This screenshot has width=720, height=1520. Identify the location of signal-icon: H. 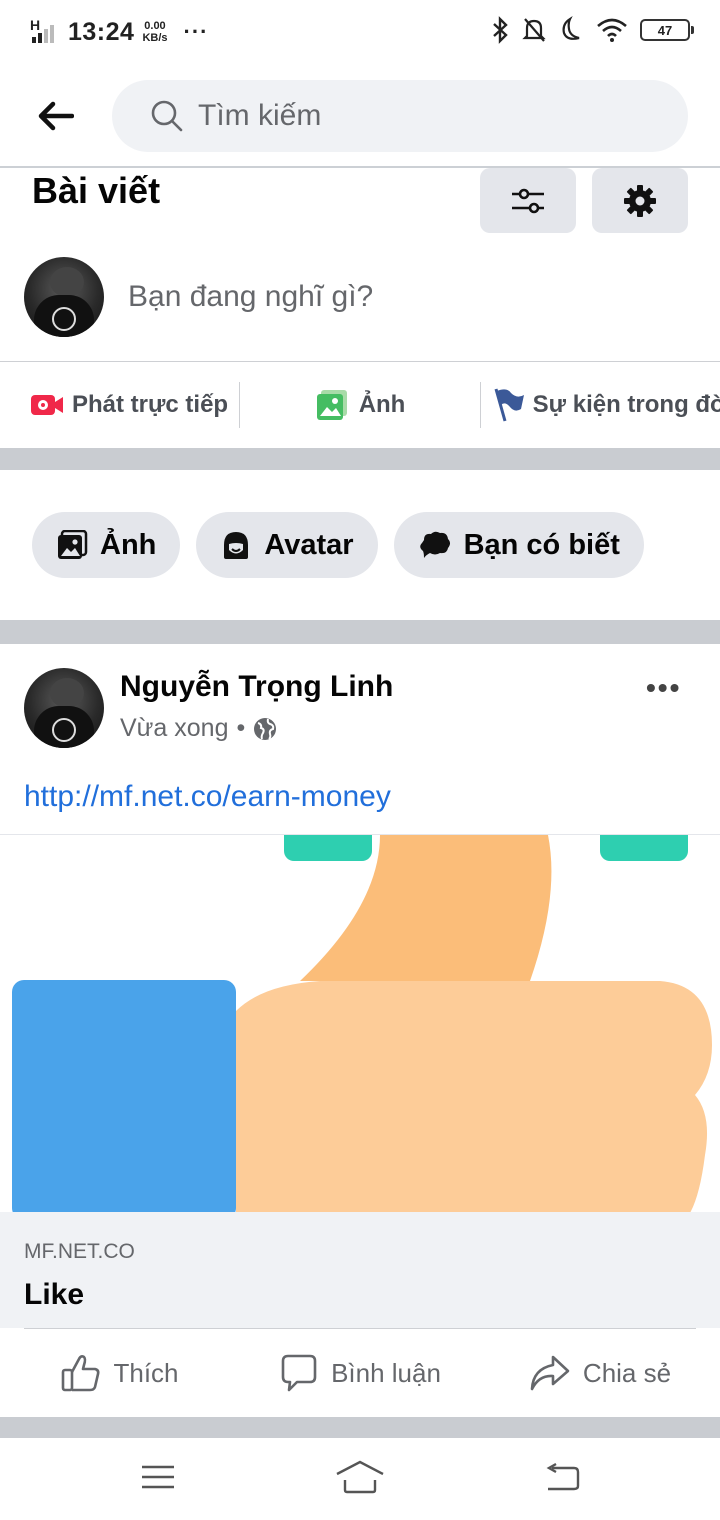
(45, 32).